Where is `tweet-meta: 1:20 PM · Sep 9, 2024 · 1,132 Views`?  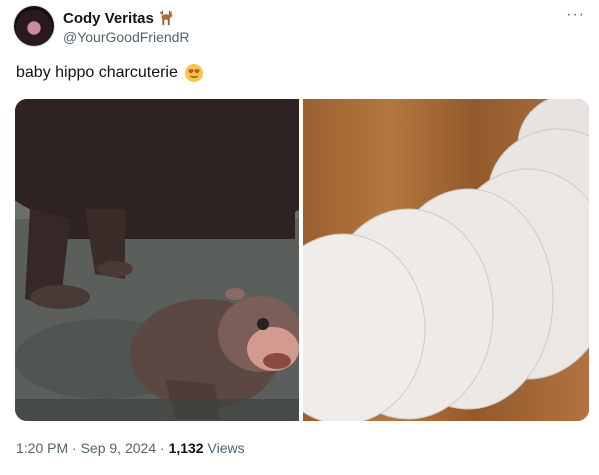
tweet-meta: 1:20 PM · Sep 9, 2024 · 1,132 Views is located at coordinates (130, 448).